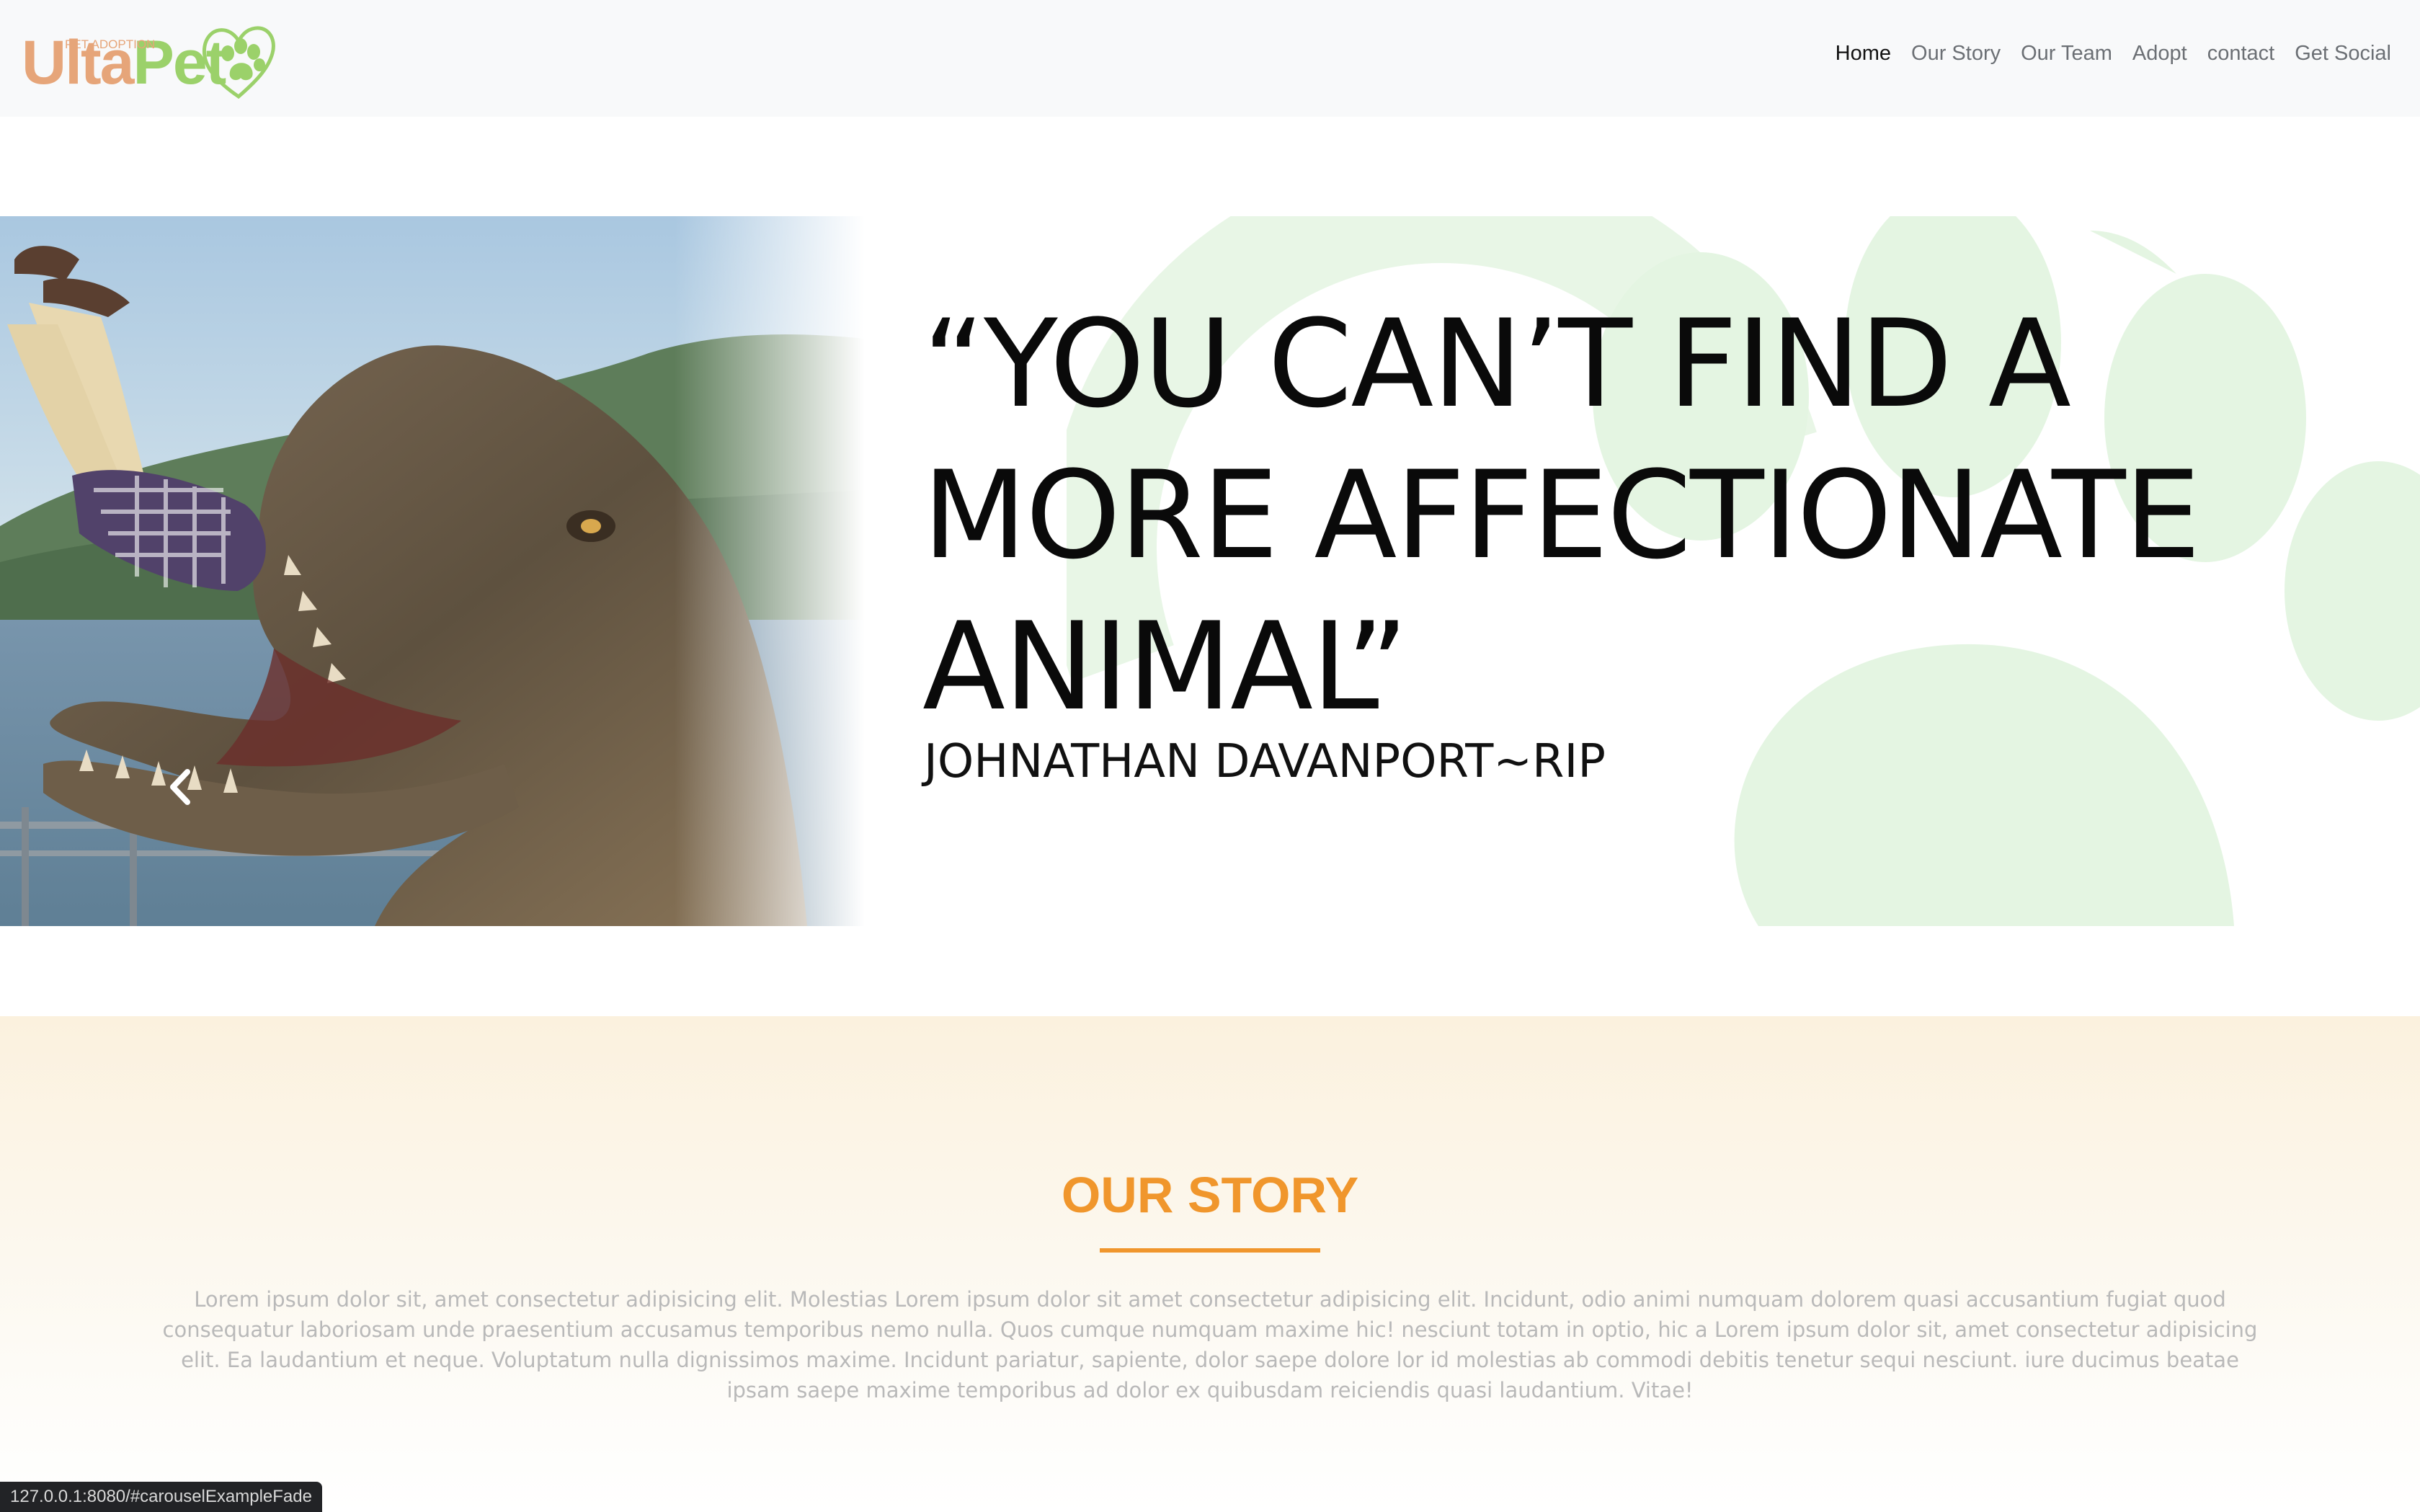  What do you see at coordinates (1956, 54) in the screenshot?
I see `nav-item-our-story: Our Story` at bounding box center [1956, 54].